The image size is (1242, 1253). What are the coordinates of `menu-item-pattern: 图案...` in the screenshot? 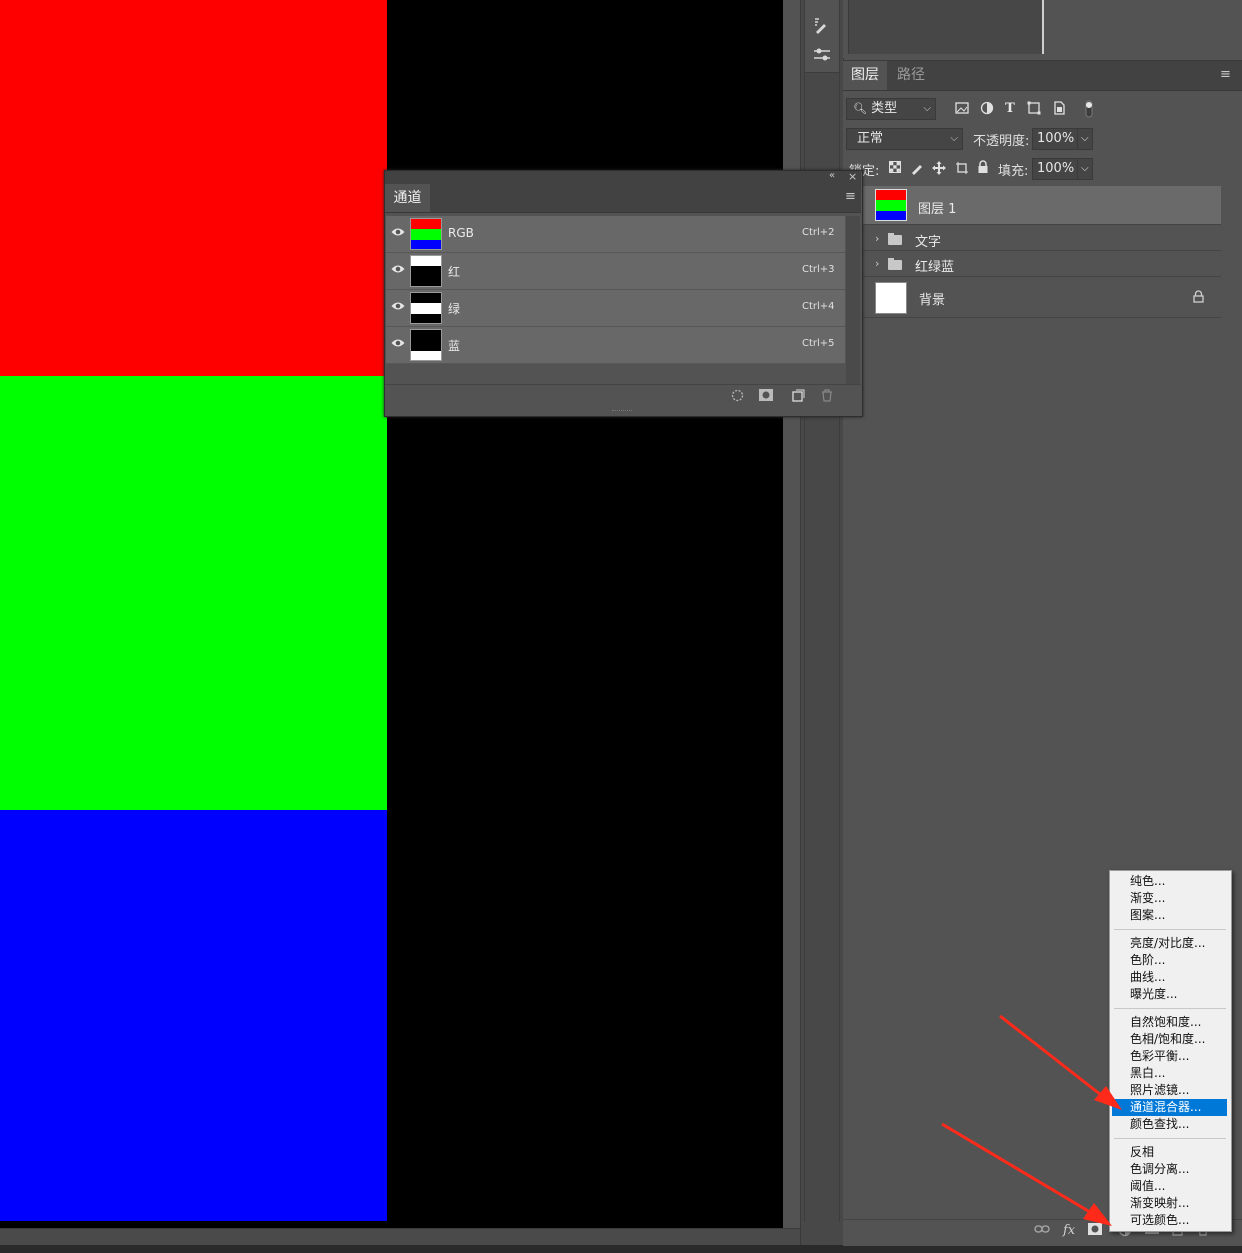 It's located at (1169, 915).